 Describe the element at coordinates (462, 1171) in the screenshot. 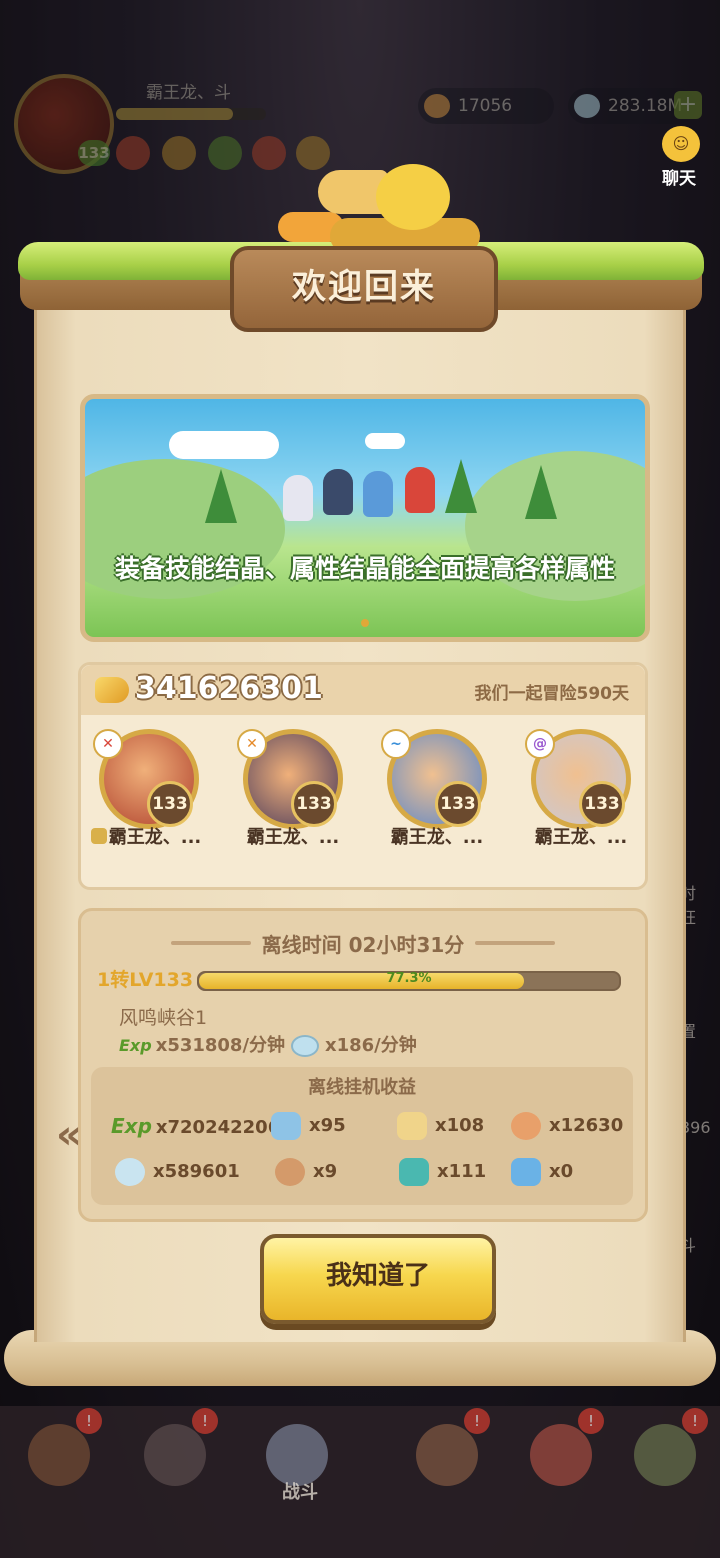

I see `reward-amount: x111` at that location.